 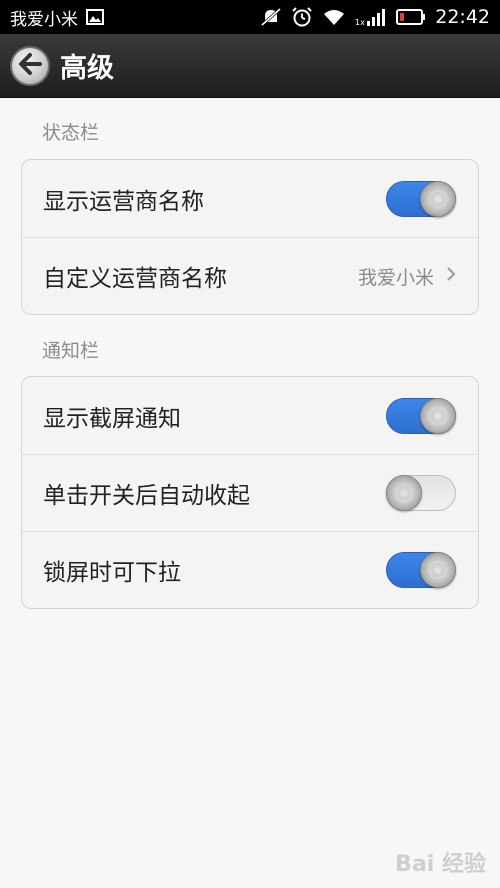 I want to click on row-show-screenshot-notification: 显示截屏通知, so click(x=250, y=415).